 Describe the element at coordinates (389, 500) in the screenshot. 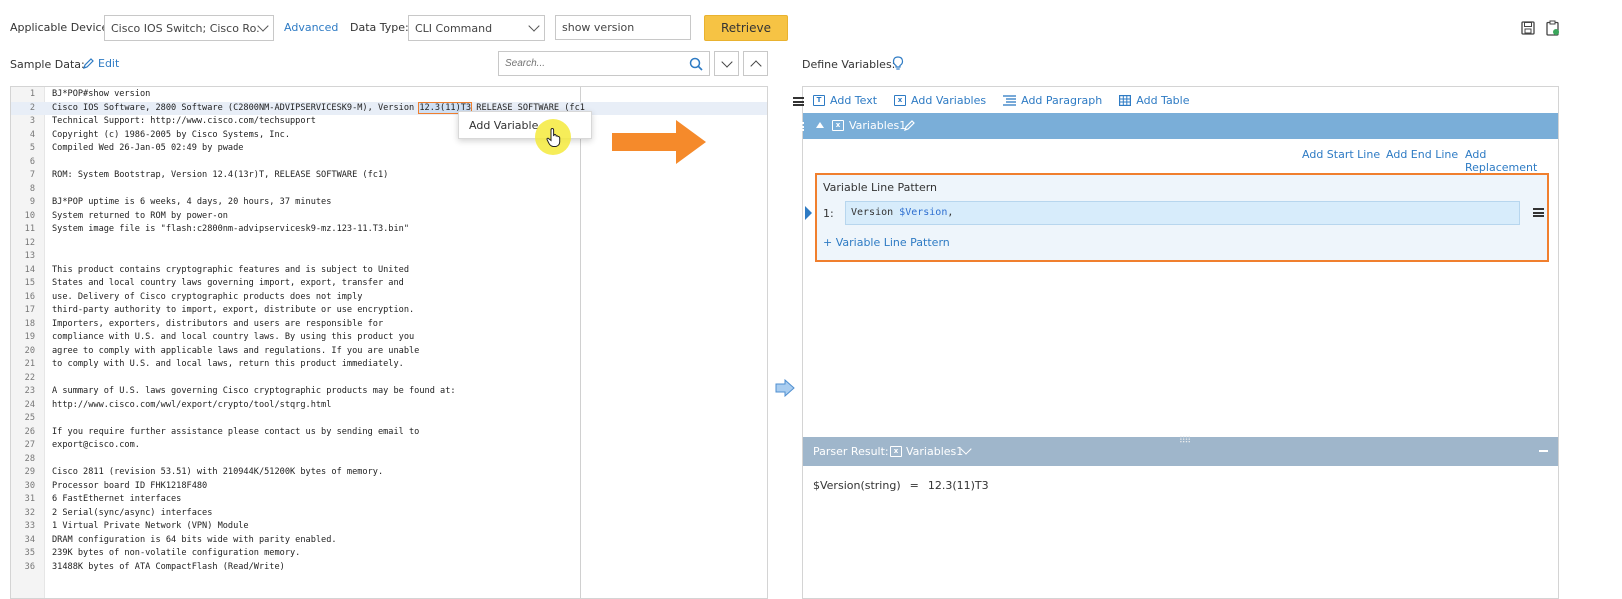

I see `editor-line: 31 6 FastEthernet interfaces` at that location.